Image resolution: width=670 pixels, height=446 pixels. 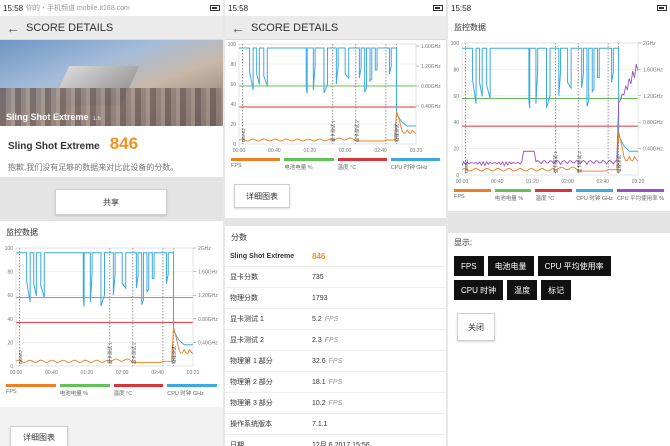 What do you see at coordinates (325, 340) in the screenshot?
I see `score-row-value: 2.3 FPS` at bounding box center [325, 340].